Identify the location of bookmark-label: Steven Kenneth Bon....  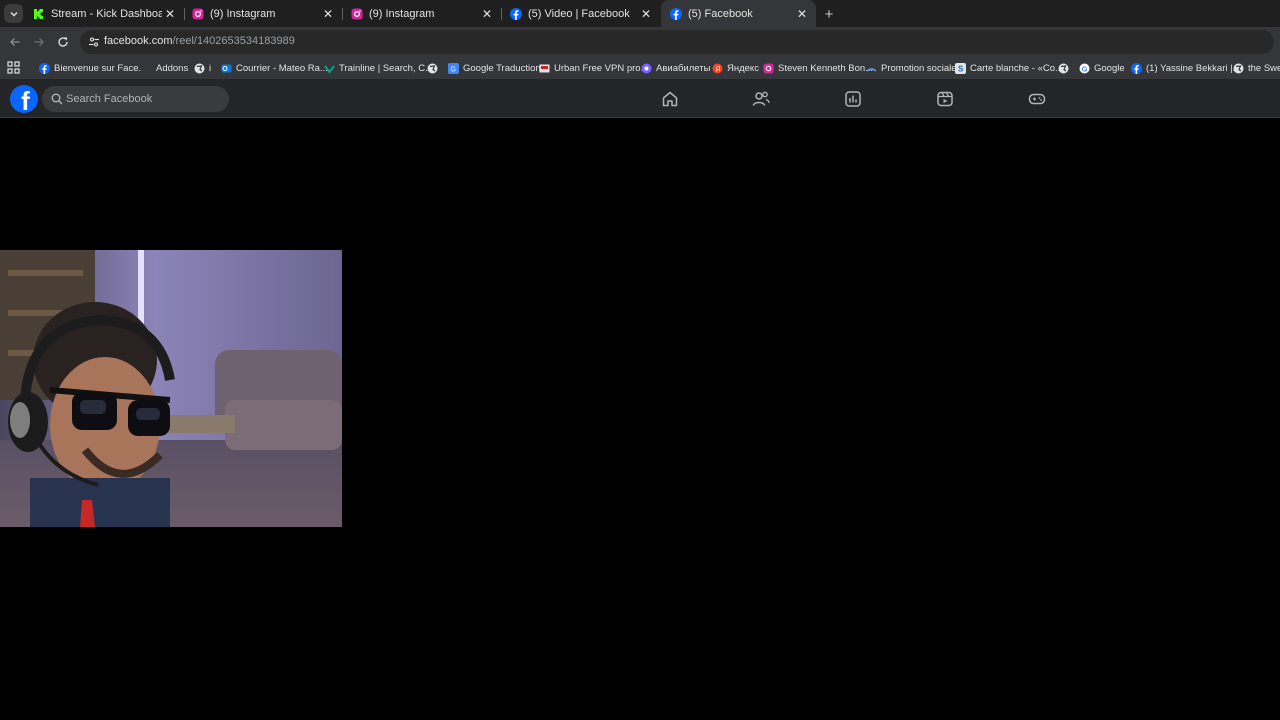
(826, 68).